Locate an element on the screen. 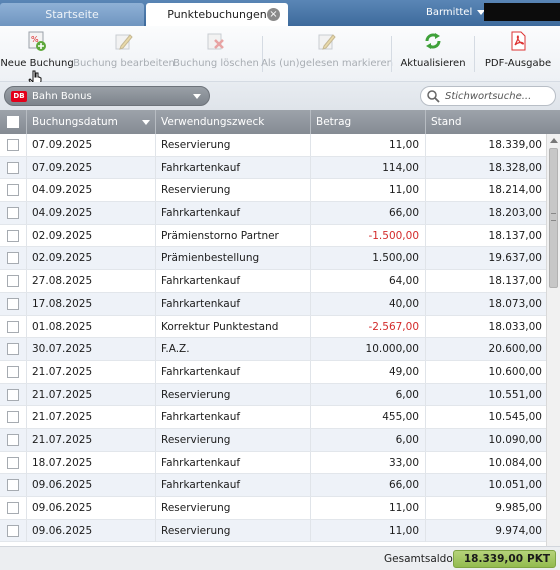 The image size is (560, 570). select-all-checkbox is located at coordinates (13, 122).